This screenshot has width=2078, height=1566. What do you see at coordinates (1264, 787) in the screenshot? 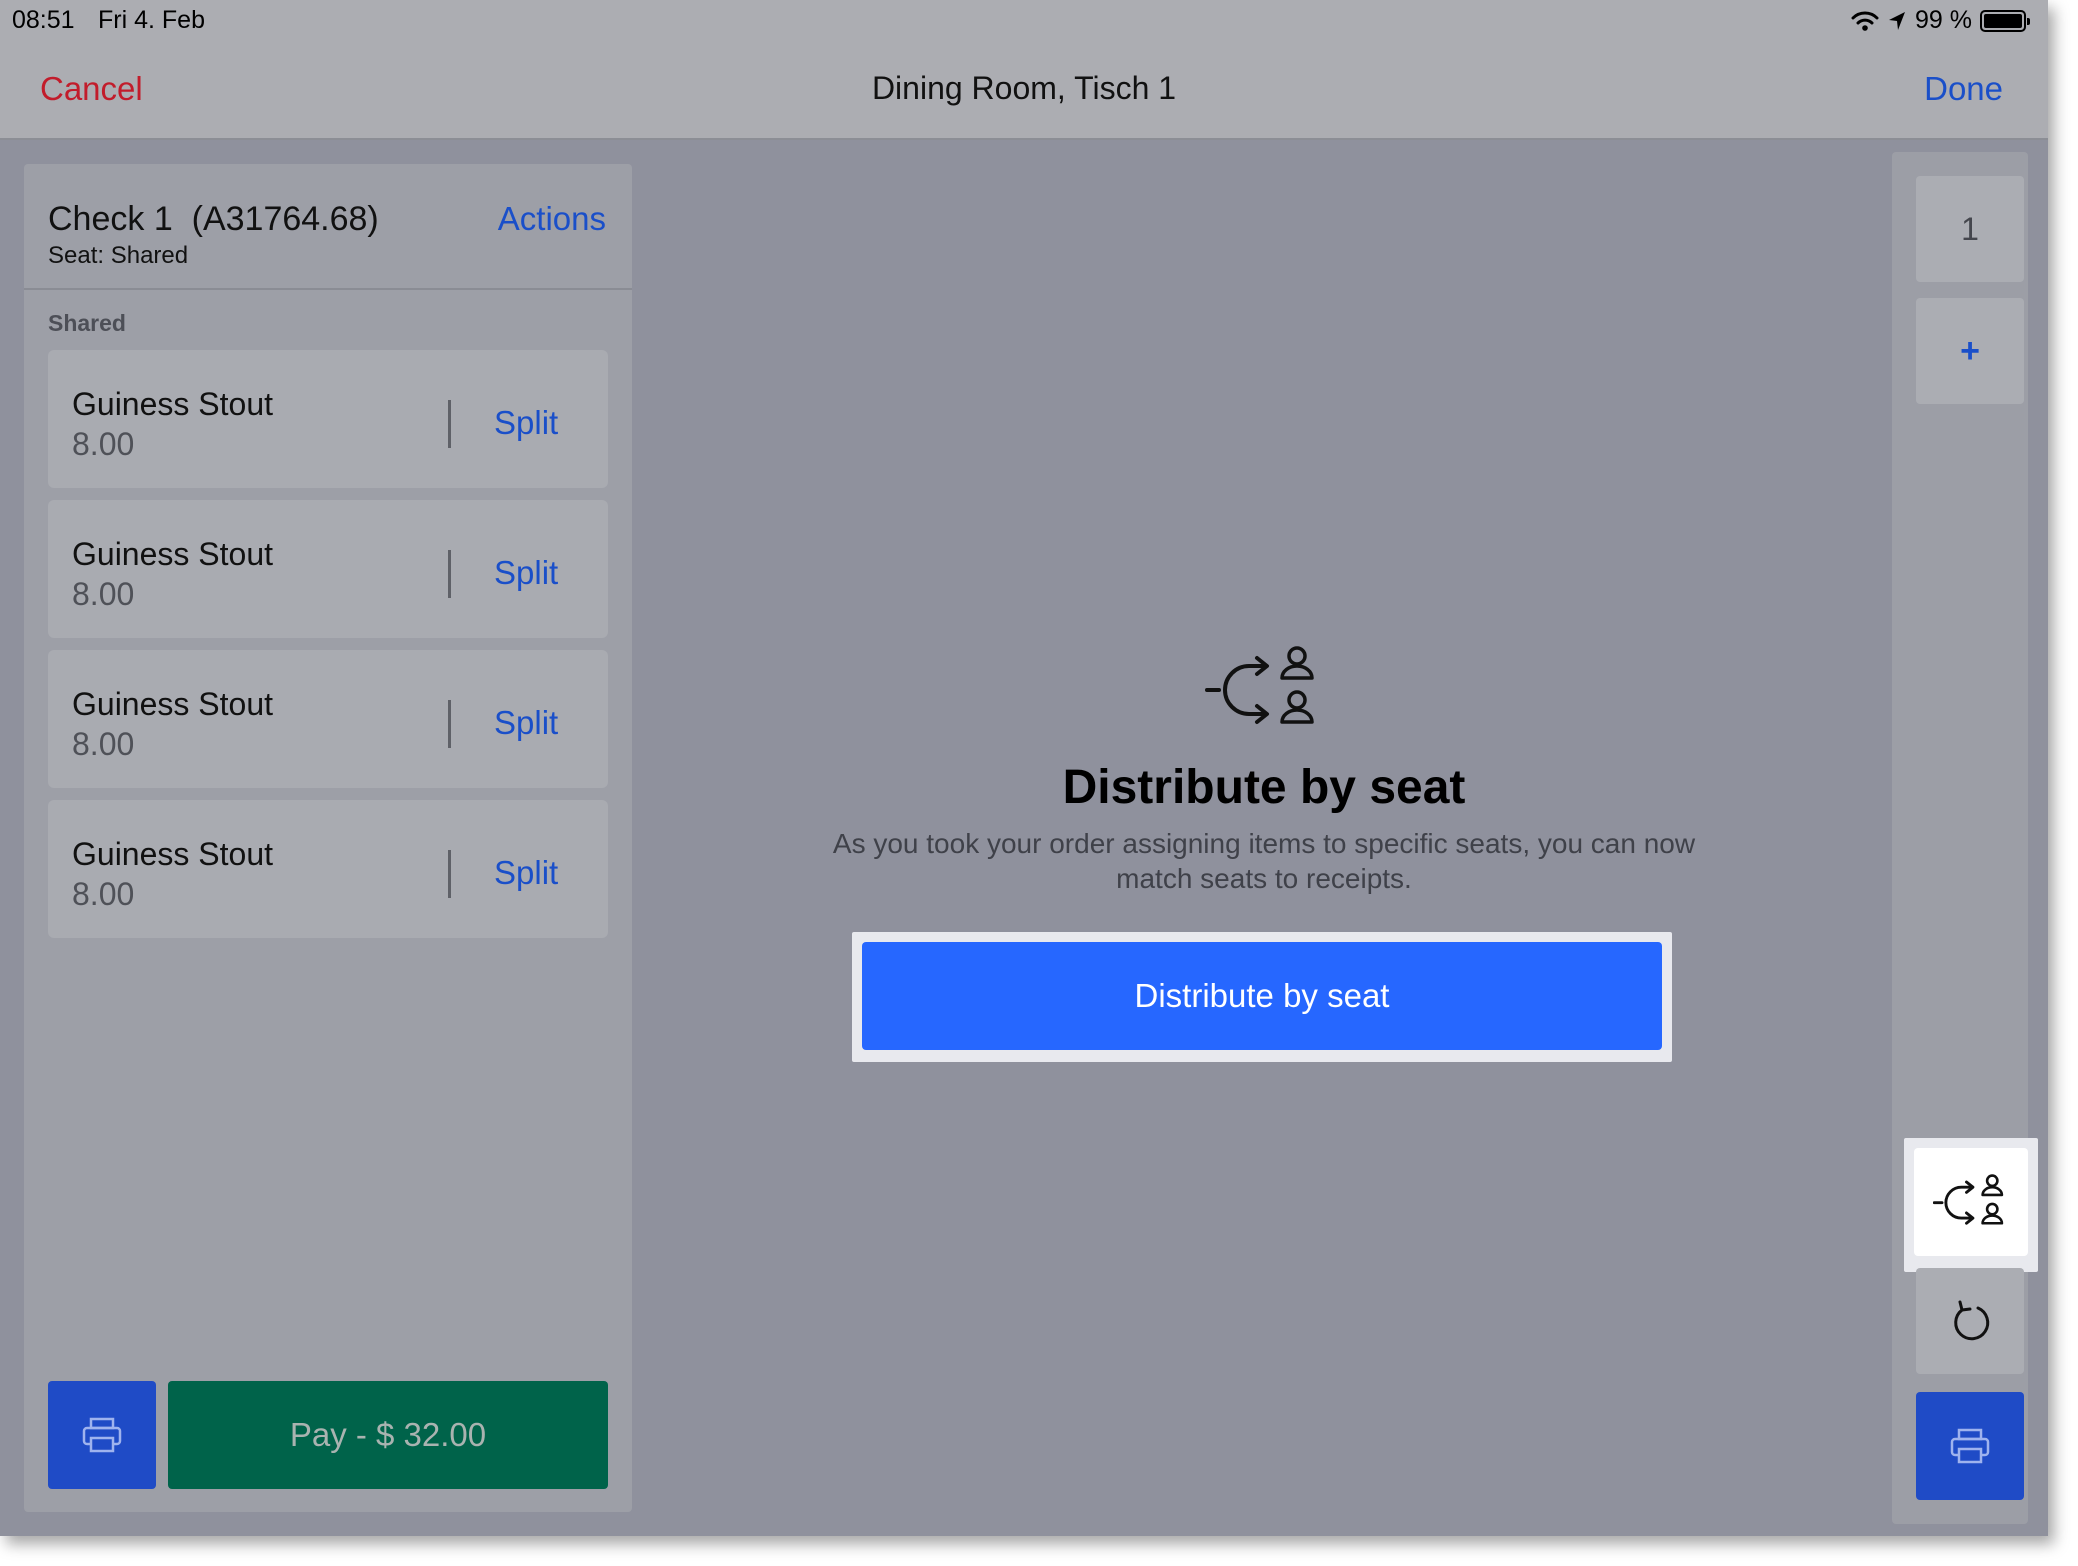
I see `distribute-title: Distribute by seat` at bounding box center [1264, 787].